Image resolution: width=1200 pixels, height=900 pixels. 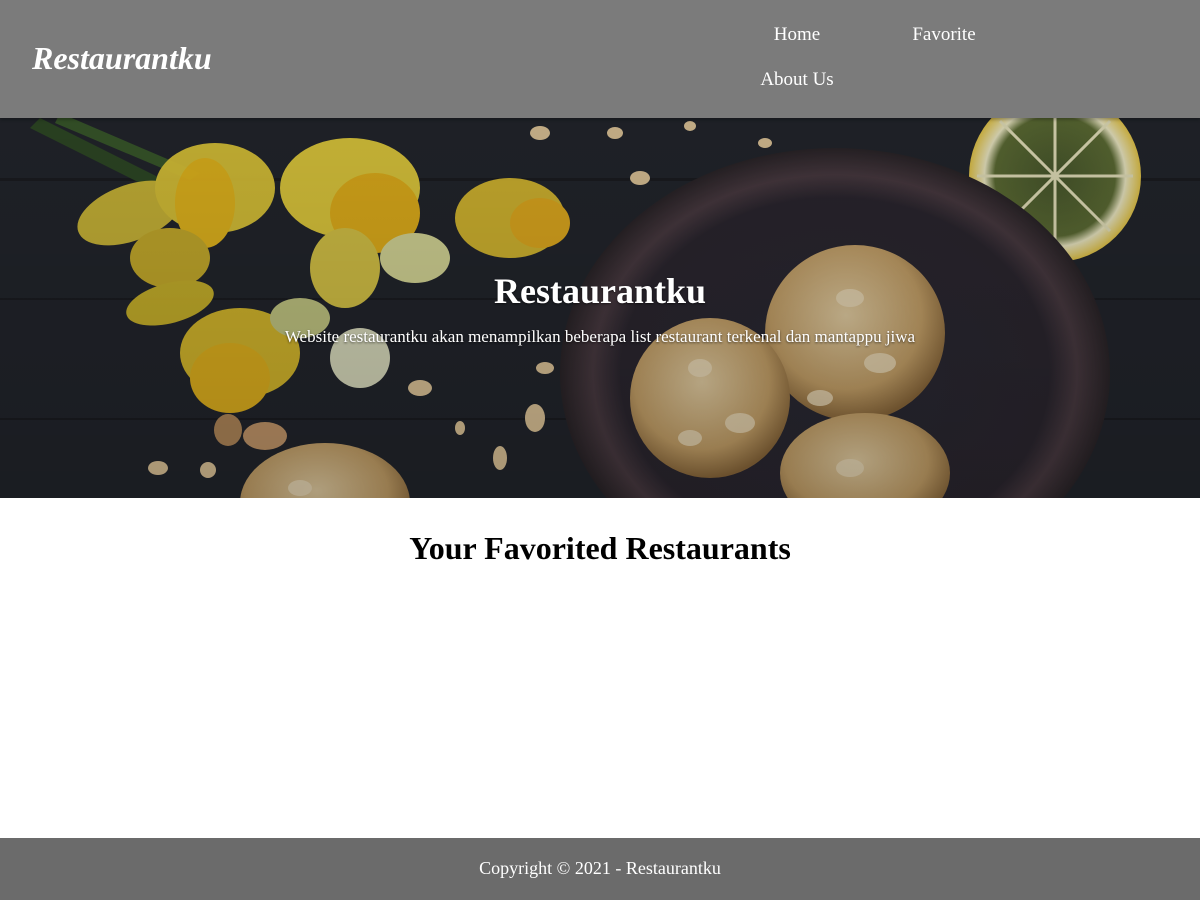 I want to click on app-footer: Copyright © 2021 - Restaurantku, so click(x=600, y=869).